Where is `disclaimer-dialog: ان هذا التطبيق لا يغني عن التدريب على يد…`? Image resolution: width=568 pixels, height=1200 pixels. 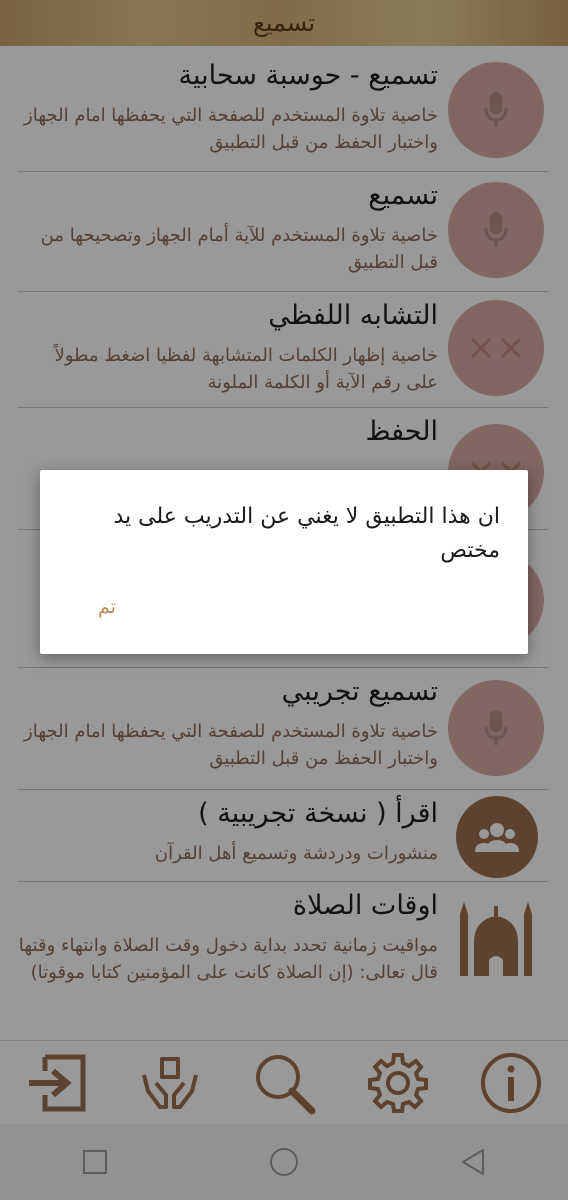 disclaimer-dialog: ان هذا التطبيق لا يغني عن التدريب على يد… is located at coordinates (284, 562).